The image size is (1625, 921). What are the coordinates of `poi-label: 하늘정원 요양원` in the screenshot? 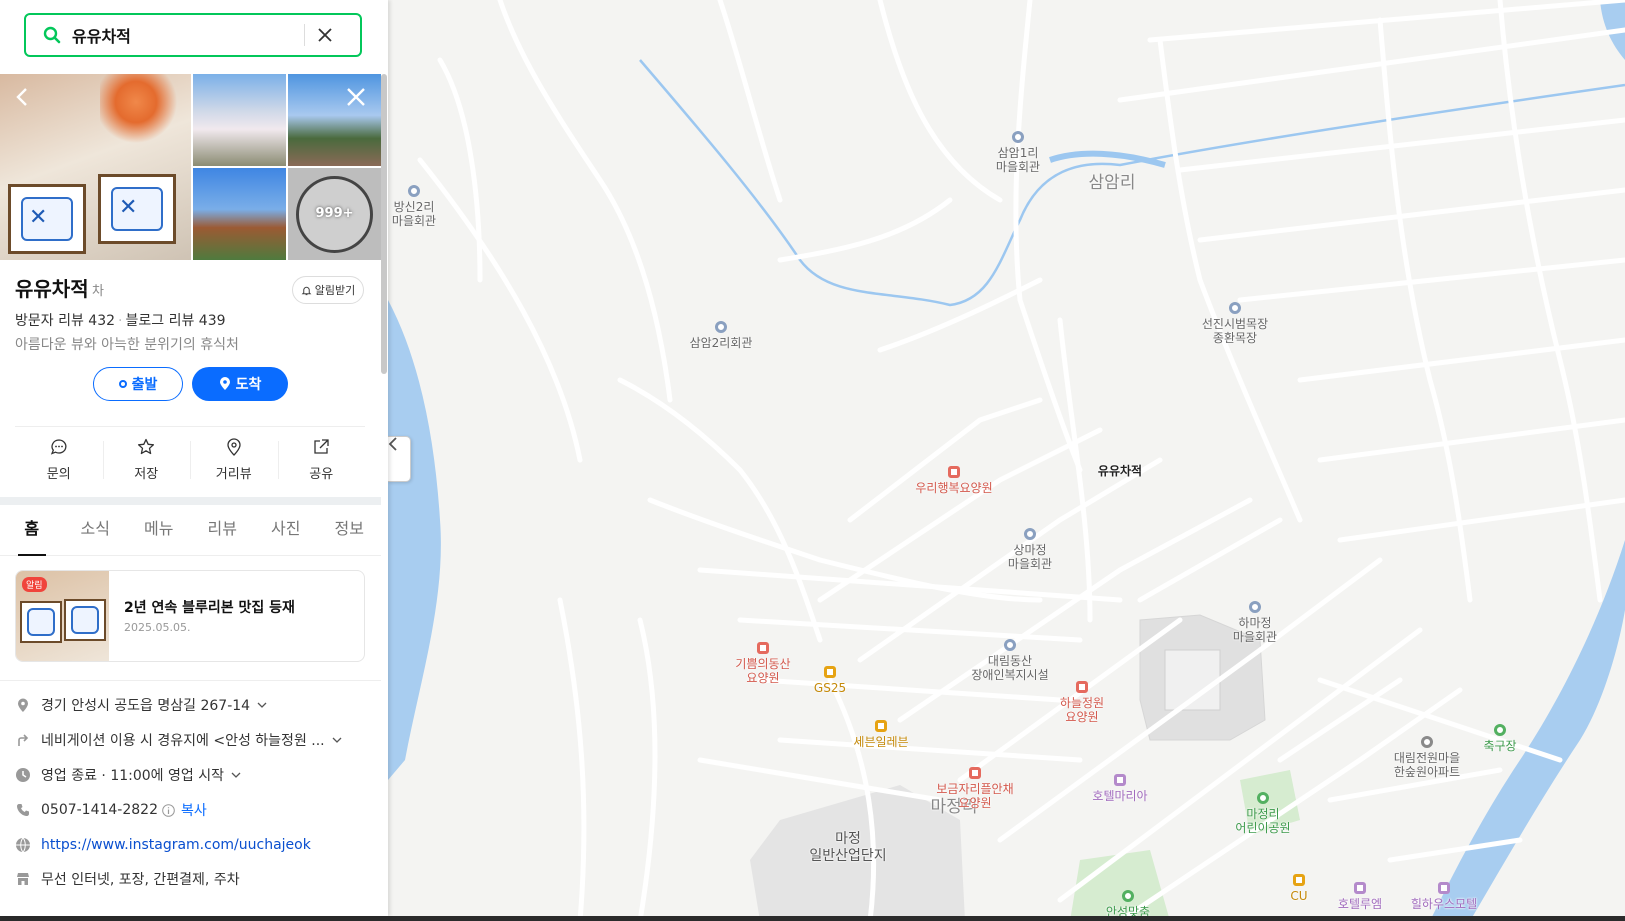 It's located at (1082, 710).